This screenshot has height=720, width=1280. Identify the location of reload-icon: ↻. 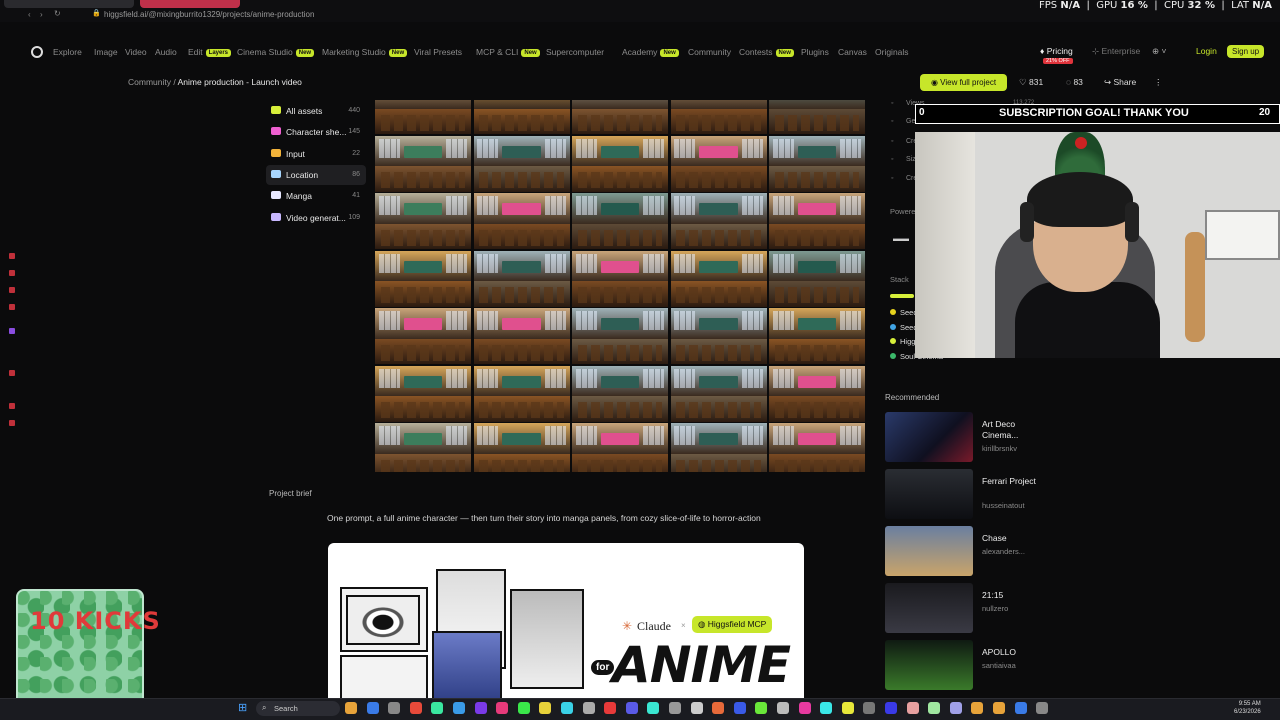
(57, 13).